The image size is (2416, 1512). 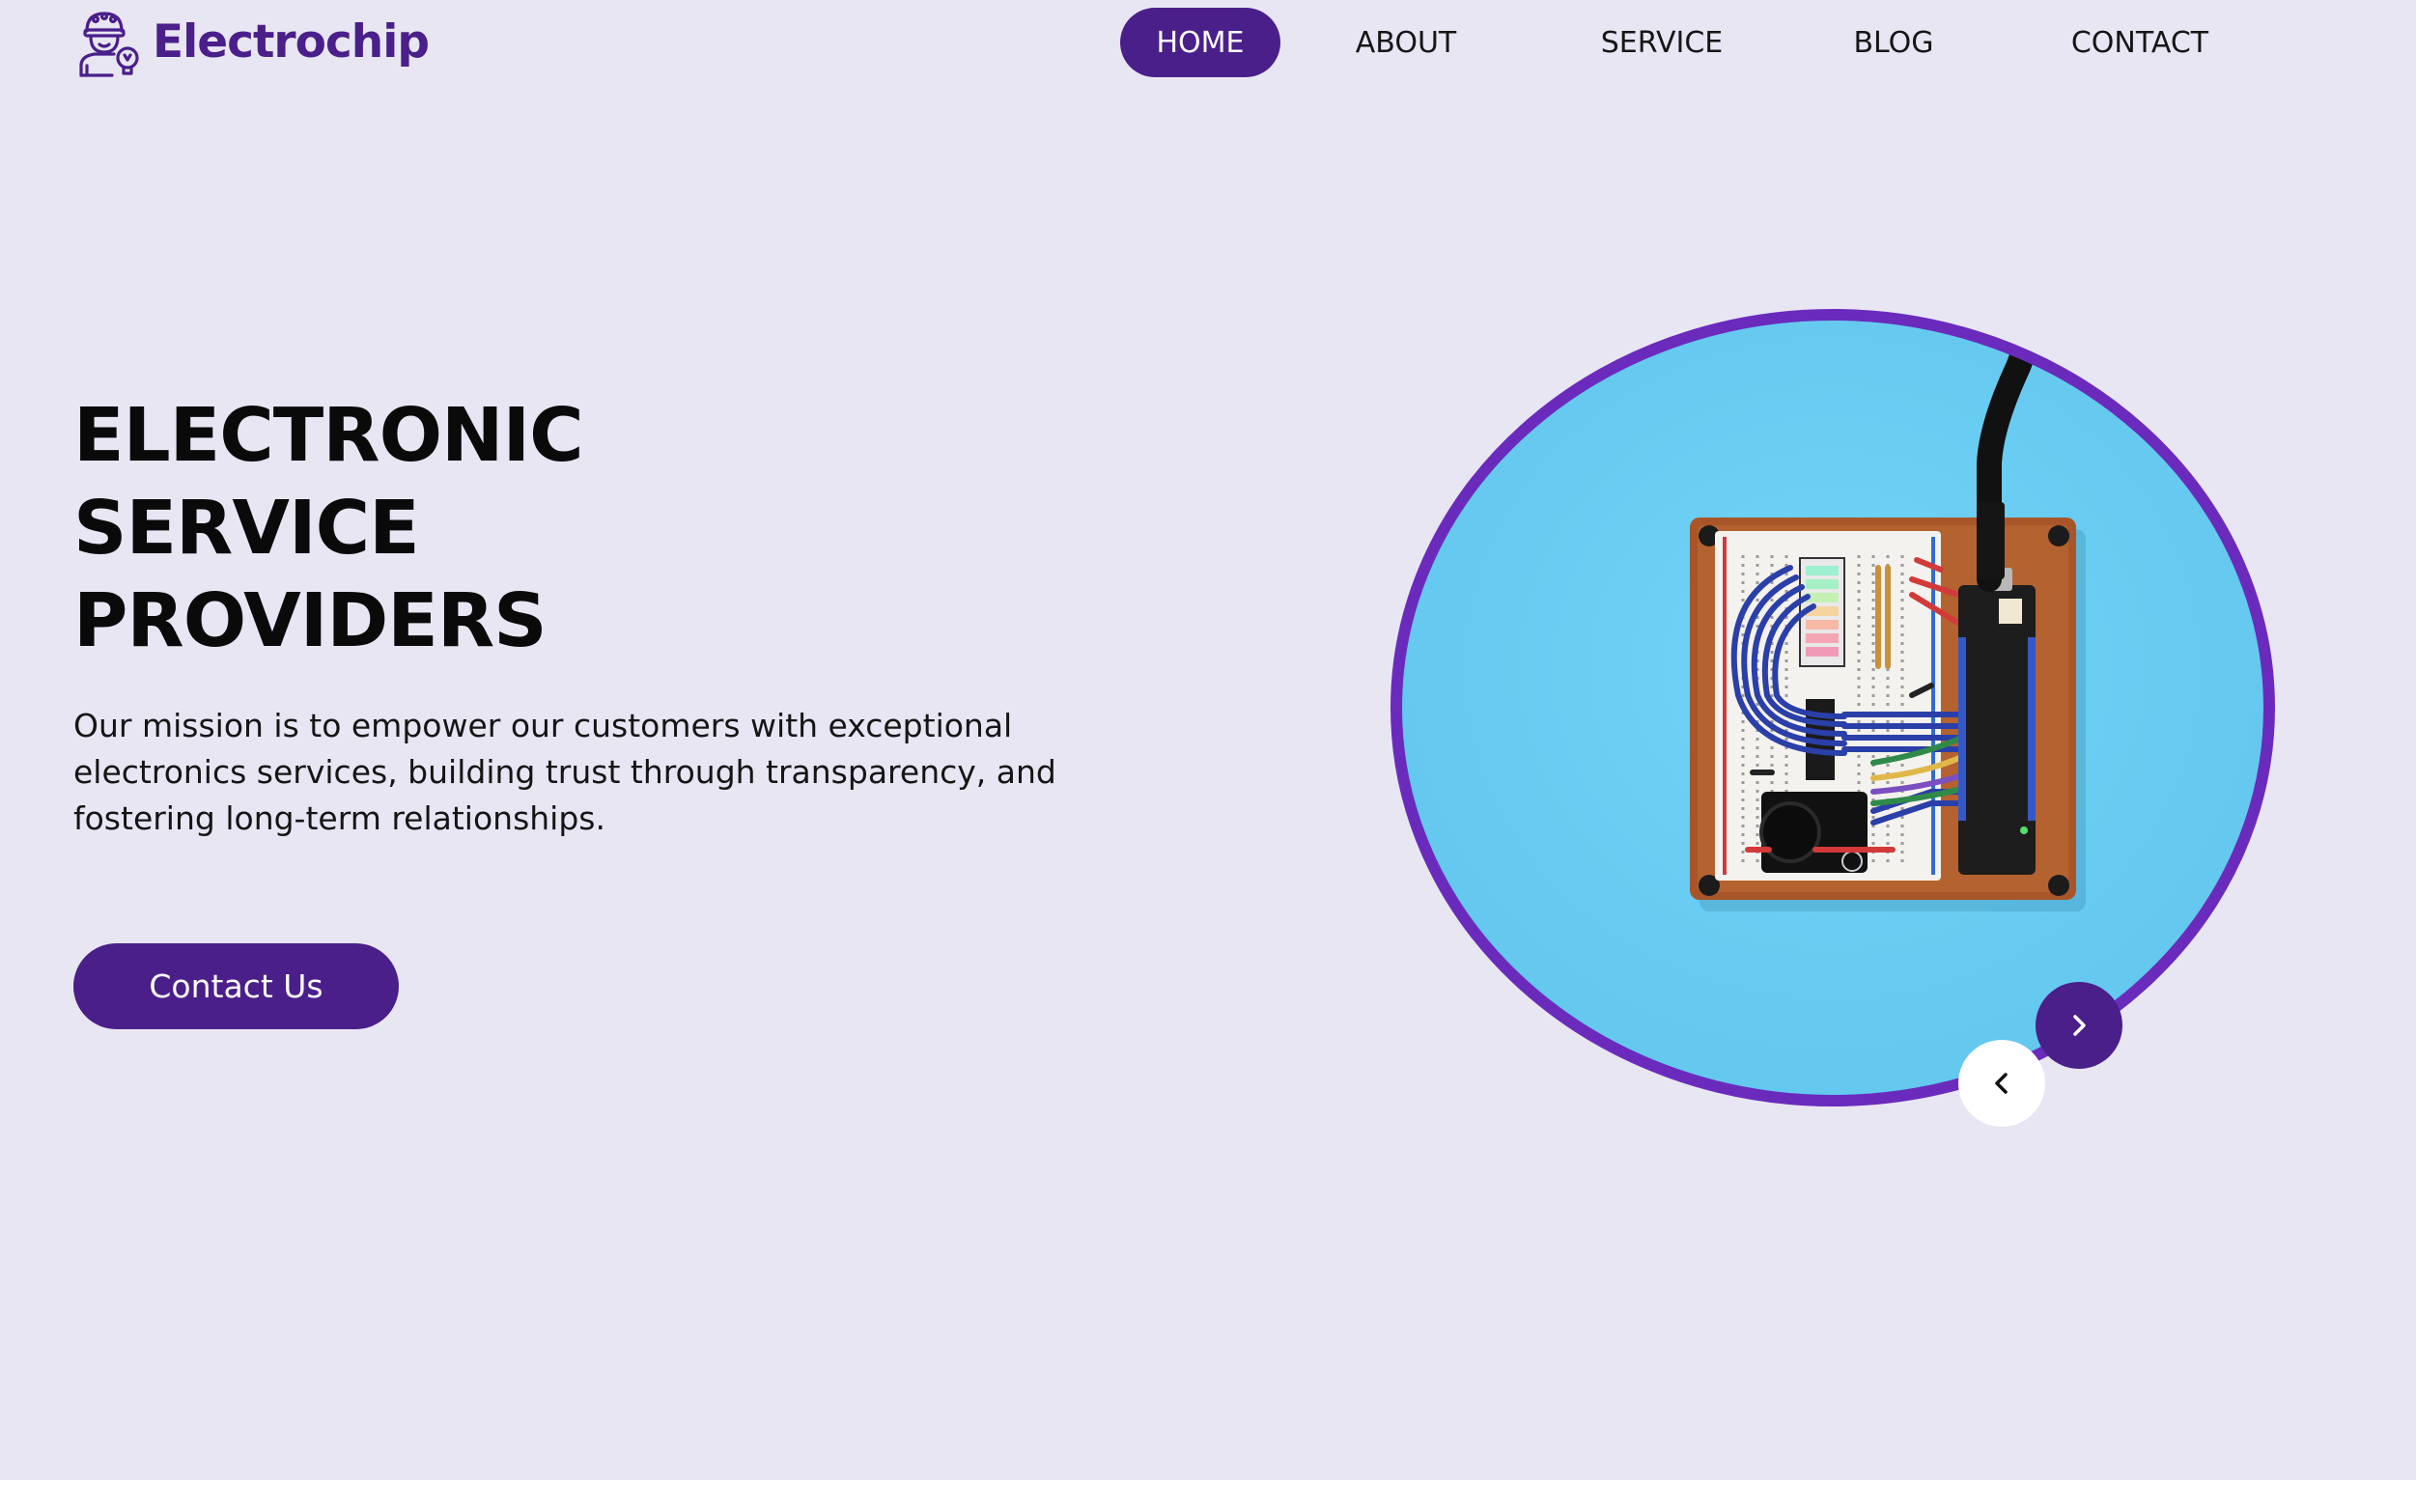 I want to click on nav-item-service: SERVICE, so click(x=1662, y=43).